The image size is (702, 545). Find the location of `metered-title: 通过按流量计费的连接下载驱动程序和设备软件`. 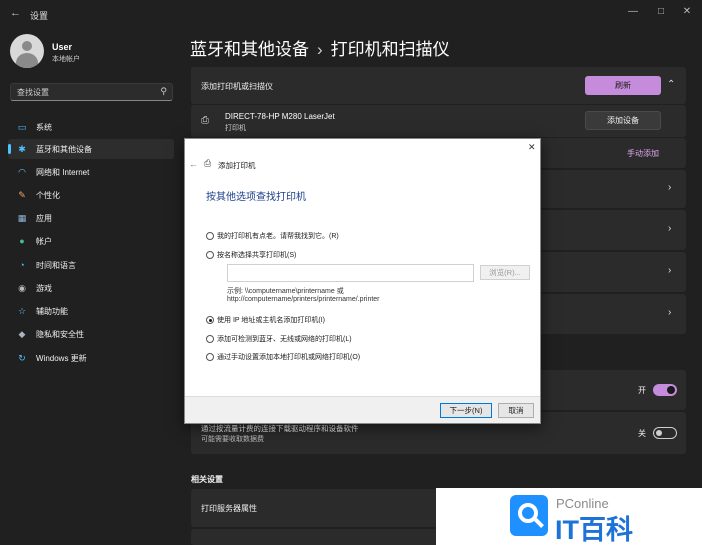

metered-title: 通过按流量计费的连接下载驱动程序和设备软件 is located at coordinates (280, 428).